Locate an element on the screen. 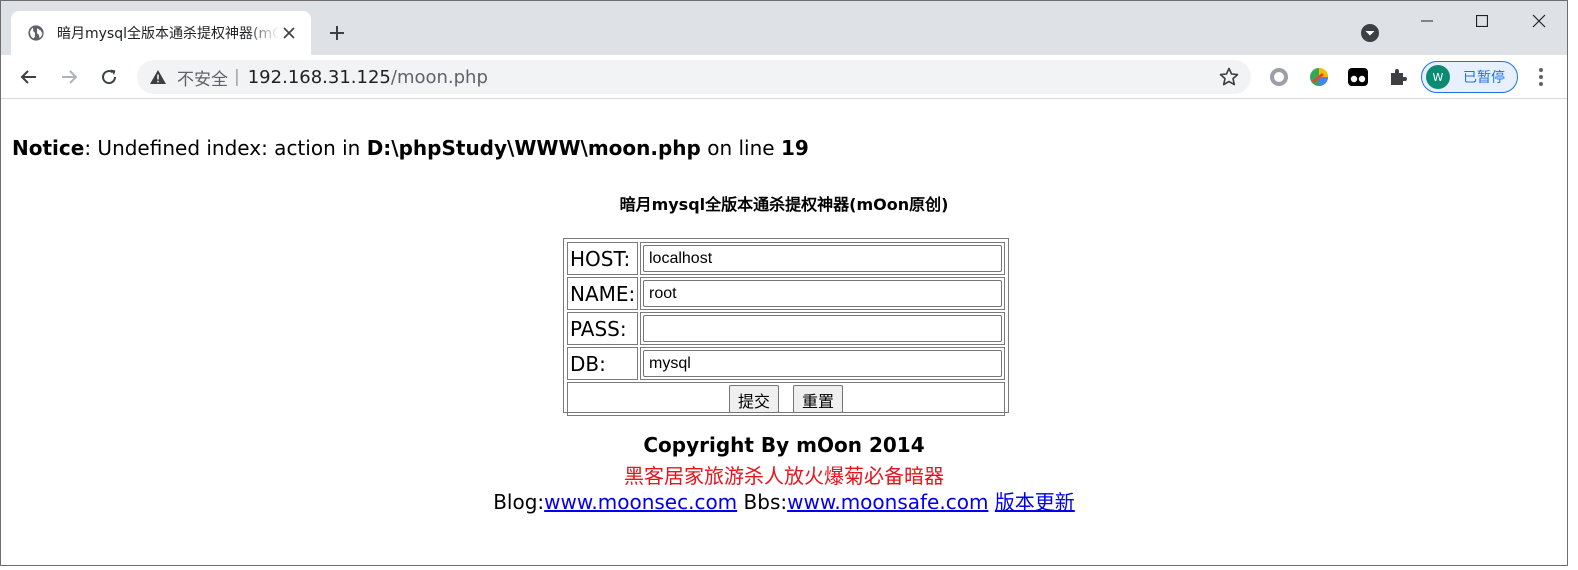  form-row-host: HOST: is located at coordinates (786, 258).